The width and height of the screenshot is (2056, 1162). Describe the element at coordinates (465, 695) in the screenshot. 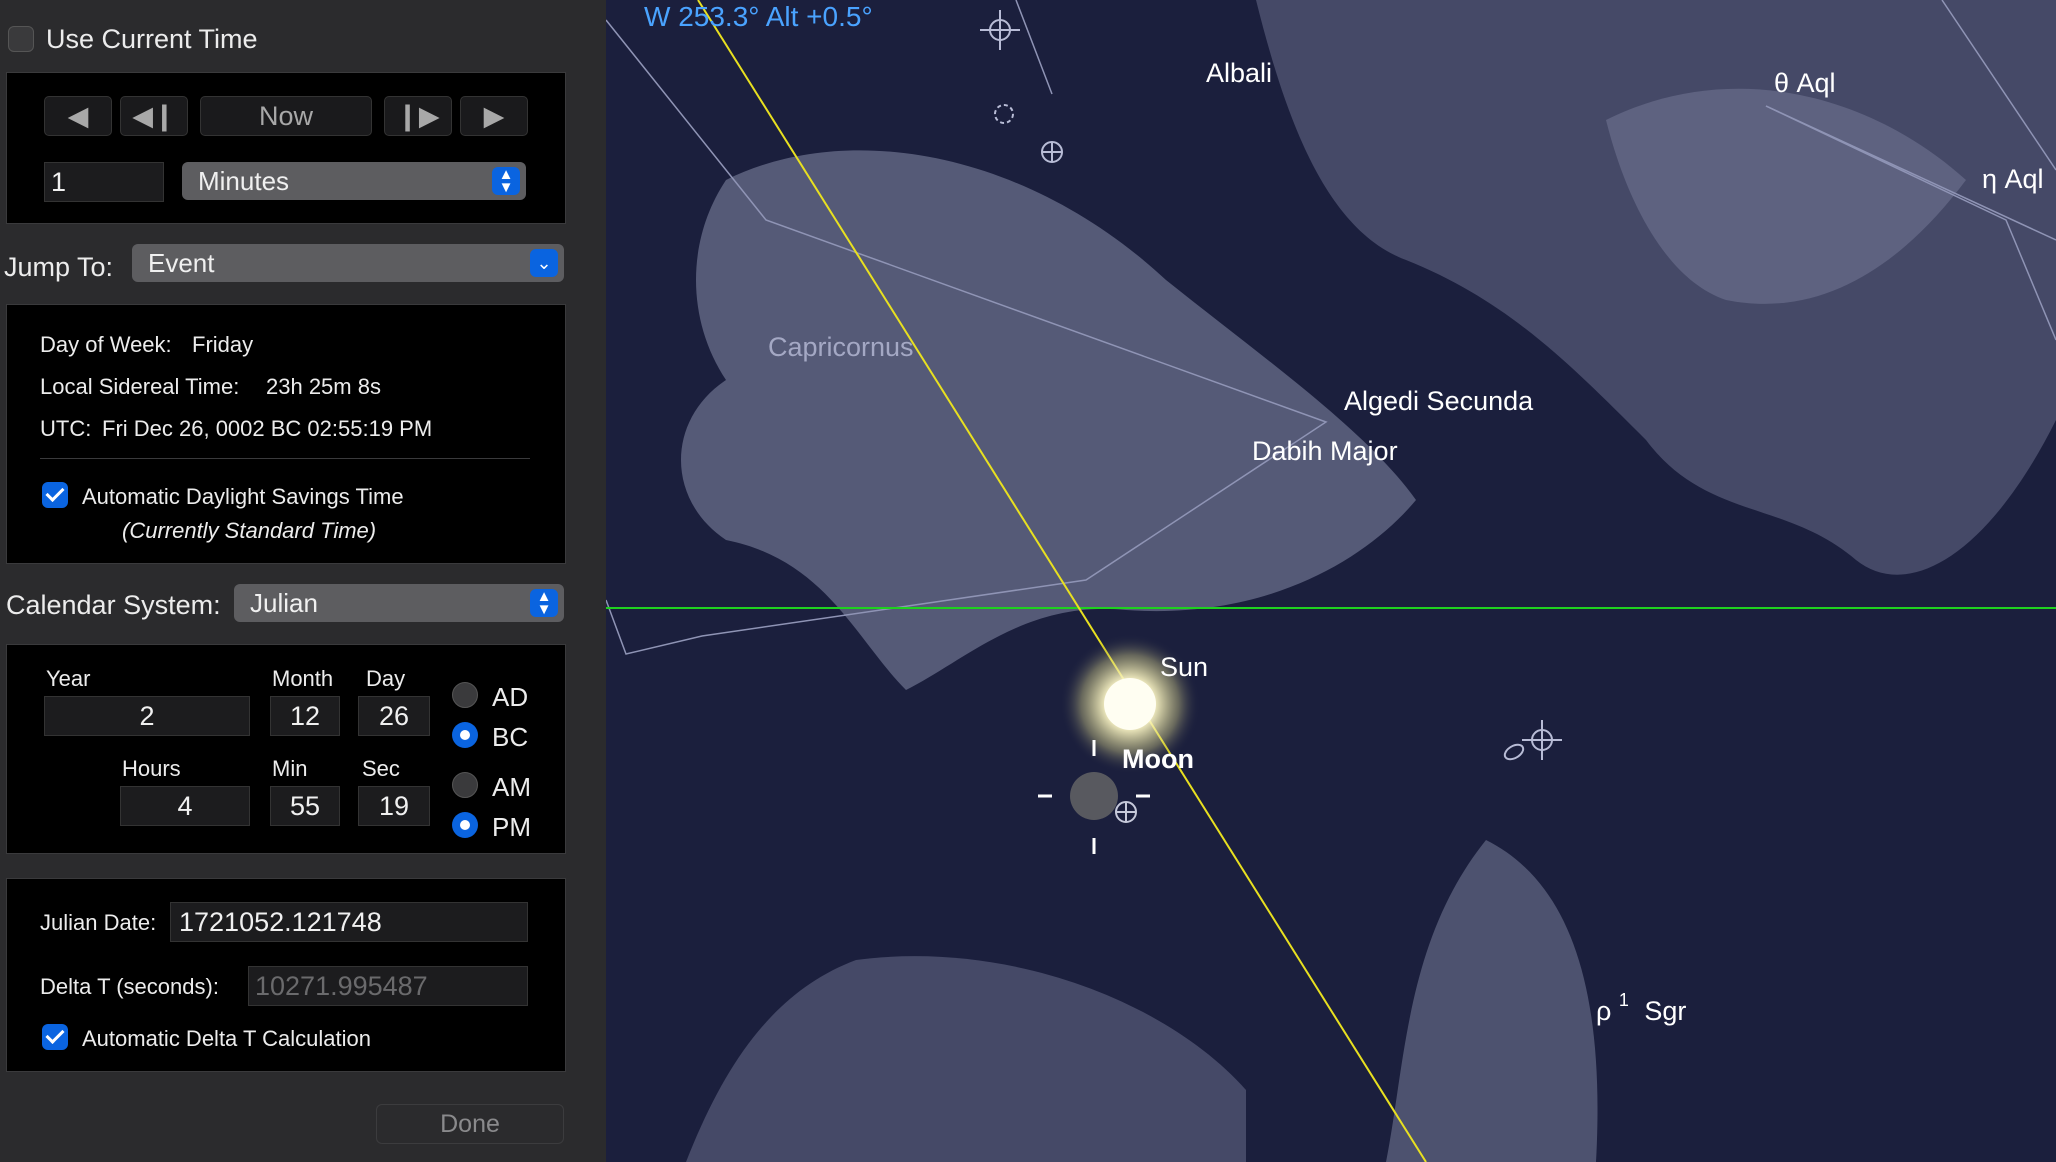

I see `ad-radio` at that location.